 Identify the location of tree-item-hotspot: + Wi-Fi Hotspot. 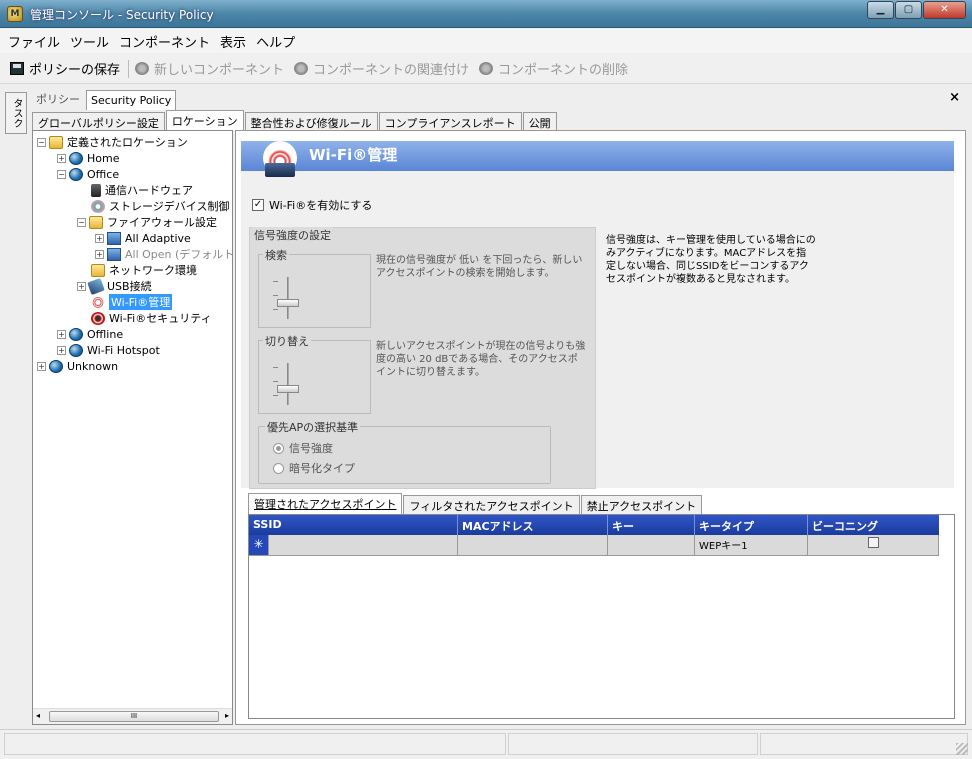
(108, 350).